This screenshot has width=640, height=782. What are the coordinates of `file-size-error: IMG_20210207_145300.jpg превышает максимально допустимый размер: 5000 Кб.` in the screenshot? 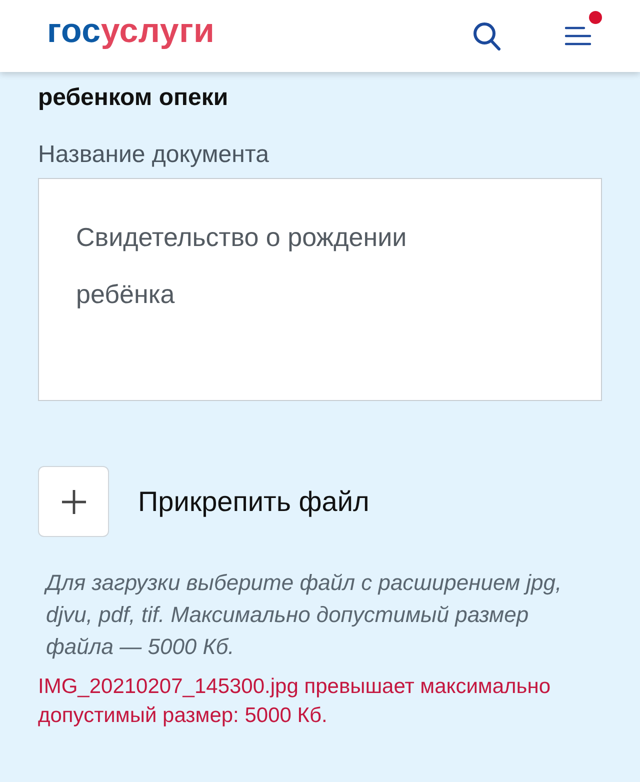 It's located at (295, 701).